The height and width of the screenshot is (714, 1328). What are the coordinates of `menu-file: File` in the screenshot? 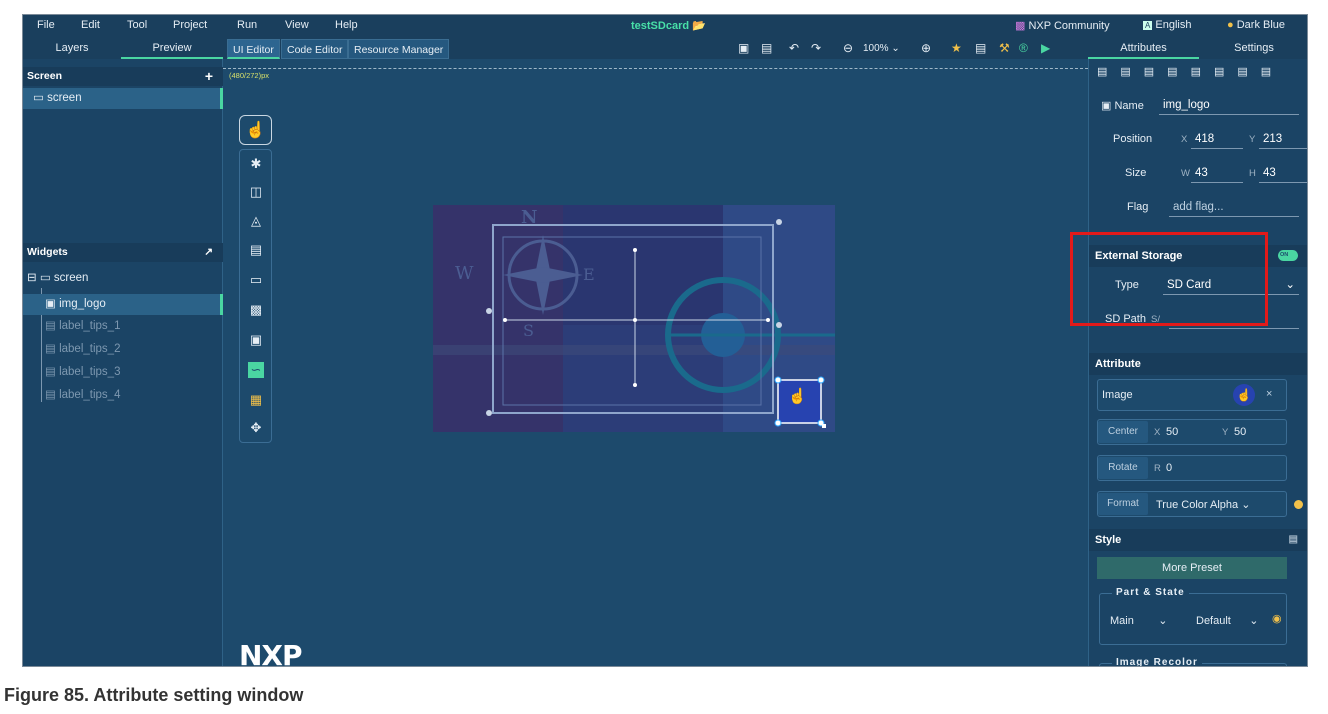 It's located at (46, 25).